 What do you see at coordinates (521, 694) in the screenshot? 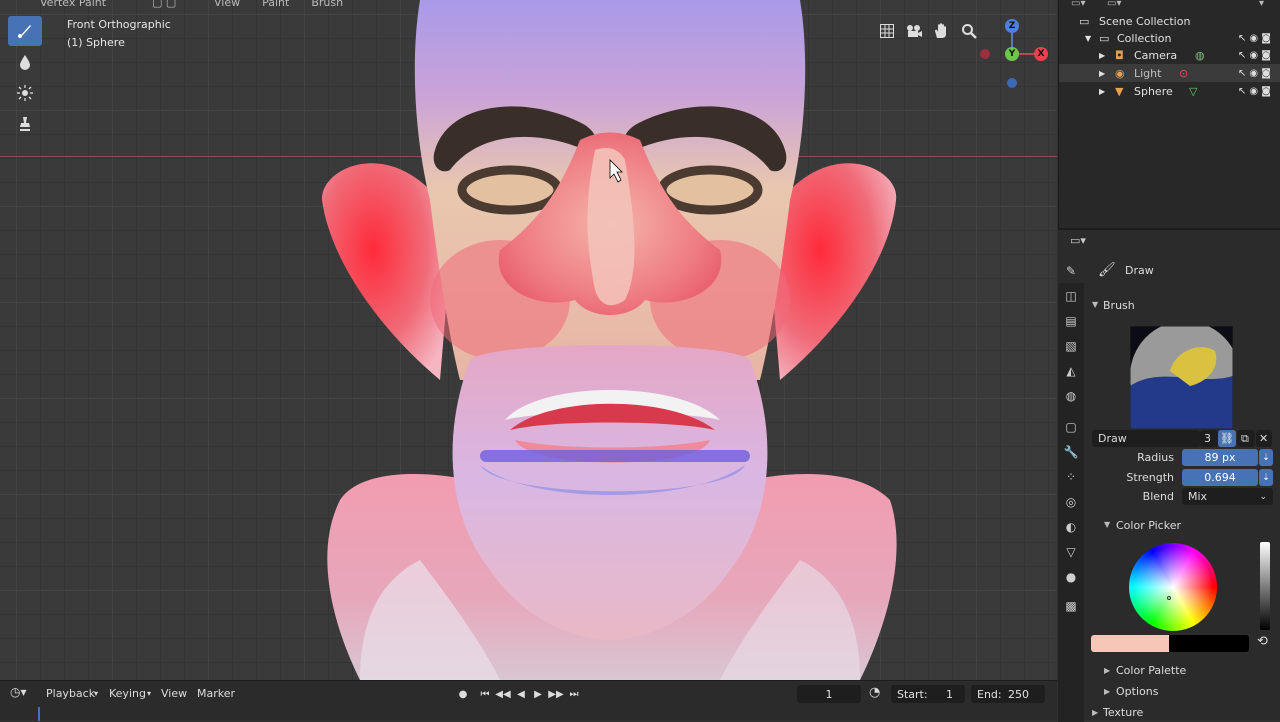
I see `play-reverse-icon: ◀` at bounding box center [521, 694].